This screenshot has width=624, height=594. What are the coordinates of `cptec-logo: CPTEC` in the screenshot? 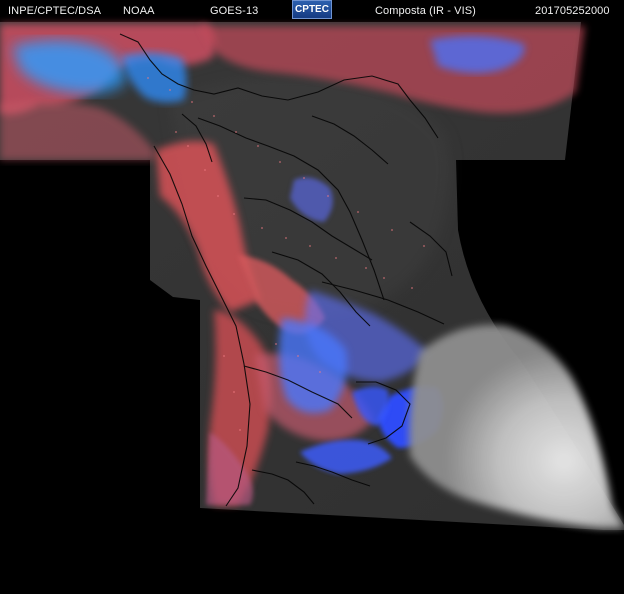 It's located at (312, 9).